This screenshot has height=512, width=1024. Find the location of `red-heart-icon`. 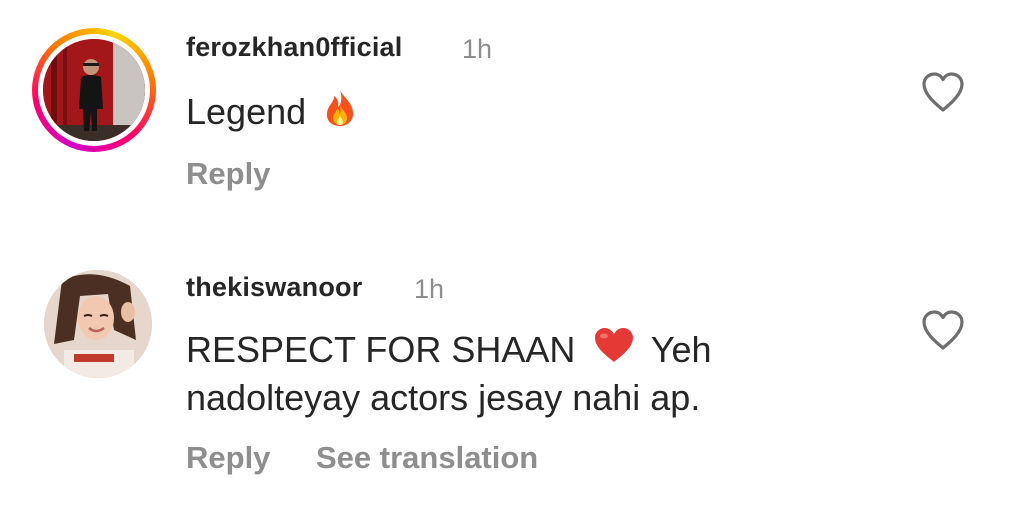

red-heart-icon is located at coordinates (614, 352).